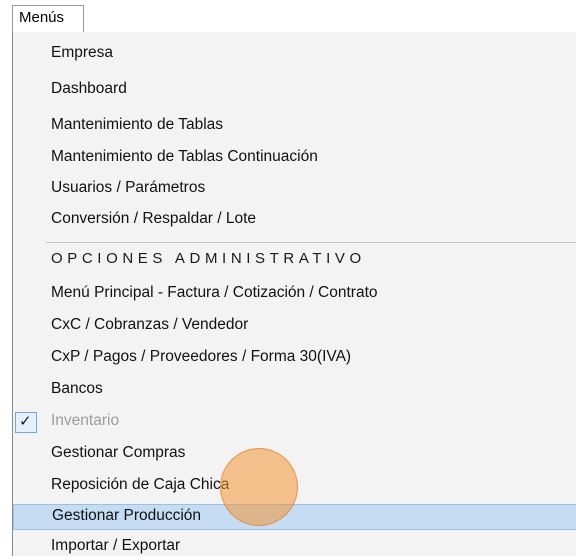 The height and width of the screenshot is (560, 576). I want to click on menu-item-gestionar-produccion: Gestionar Producción, so click(294, 517).